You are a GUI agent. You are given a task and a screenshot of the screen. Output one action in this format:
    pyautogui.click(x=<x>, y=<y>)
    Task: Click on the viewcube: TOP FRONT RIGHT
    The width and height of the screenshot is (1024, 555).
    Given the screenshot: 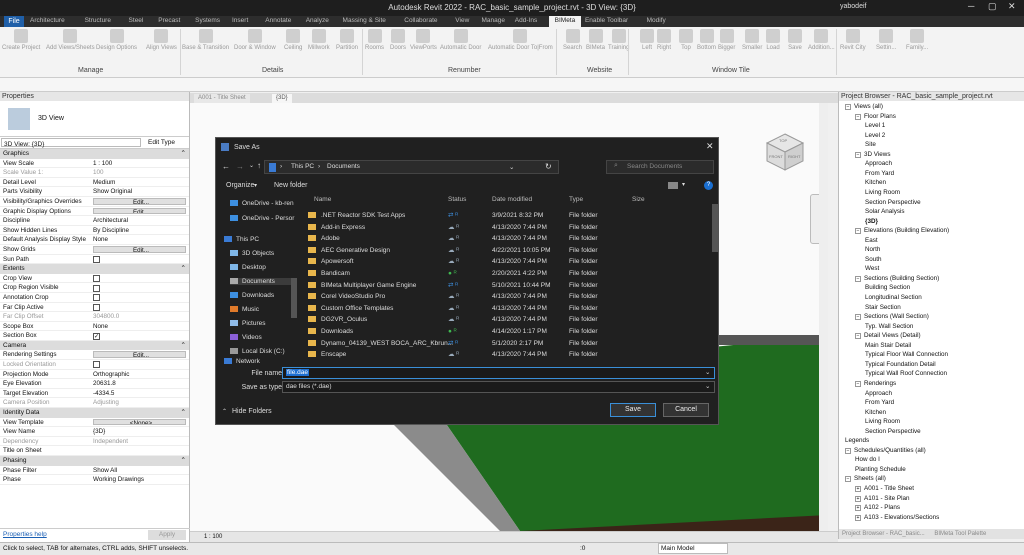 What is the action you would take?
    pyautogui.click(x=785, y=152)
    